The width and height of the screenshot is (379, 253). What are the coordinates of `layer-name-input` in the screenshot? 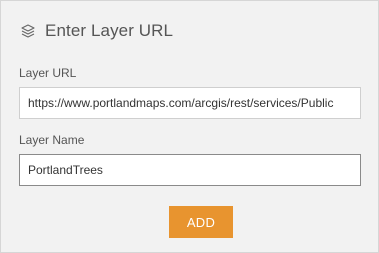 It's located at (190, 170).